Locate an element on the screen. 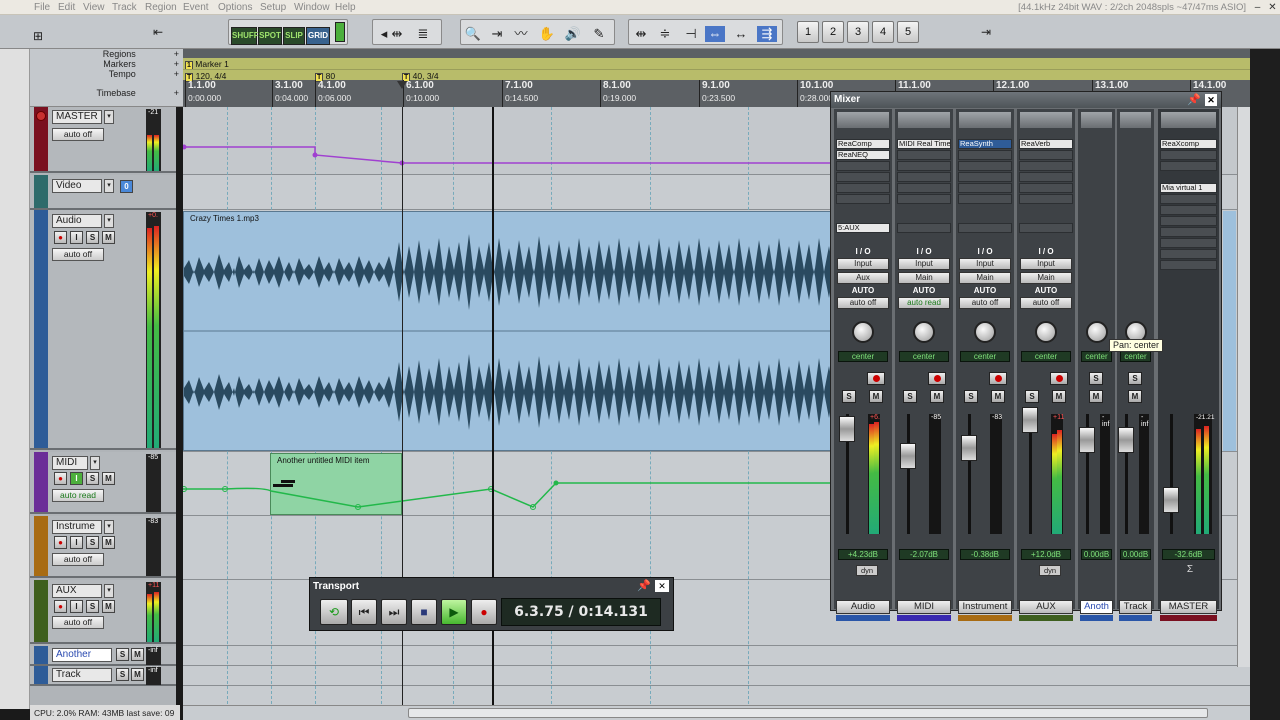 This screenshot has height=720, width=1280. menu-help: Help is located at coordinates (345, 7).